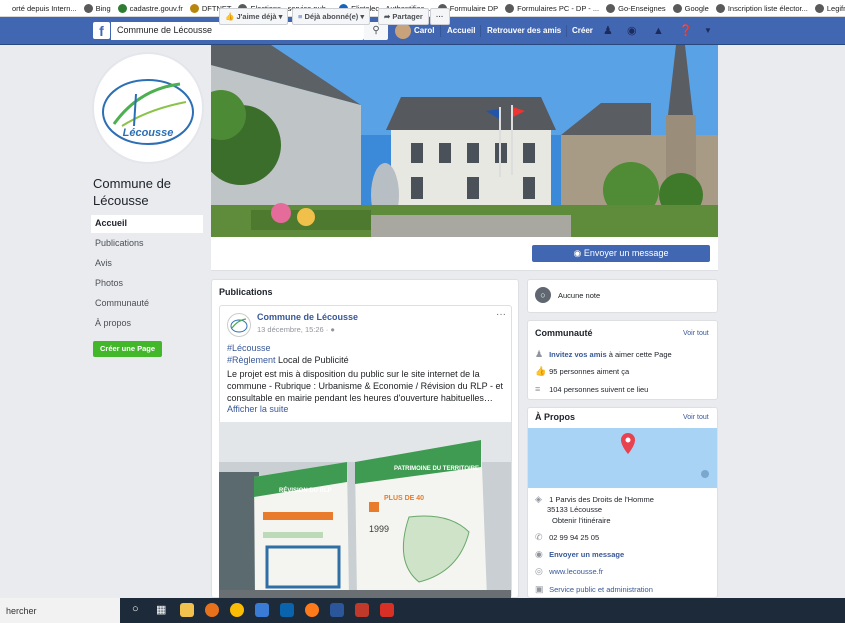 The image size is (845, 623). What do you see at coordinates (249, 348) in the screenshot?
I see `hashtag-link: #Lécousse` at bounding box center [249, 348].